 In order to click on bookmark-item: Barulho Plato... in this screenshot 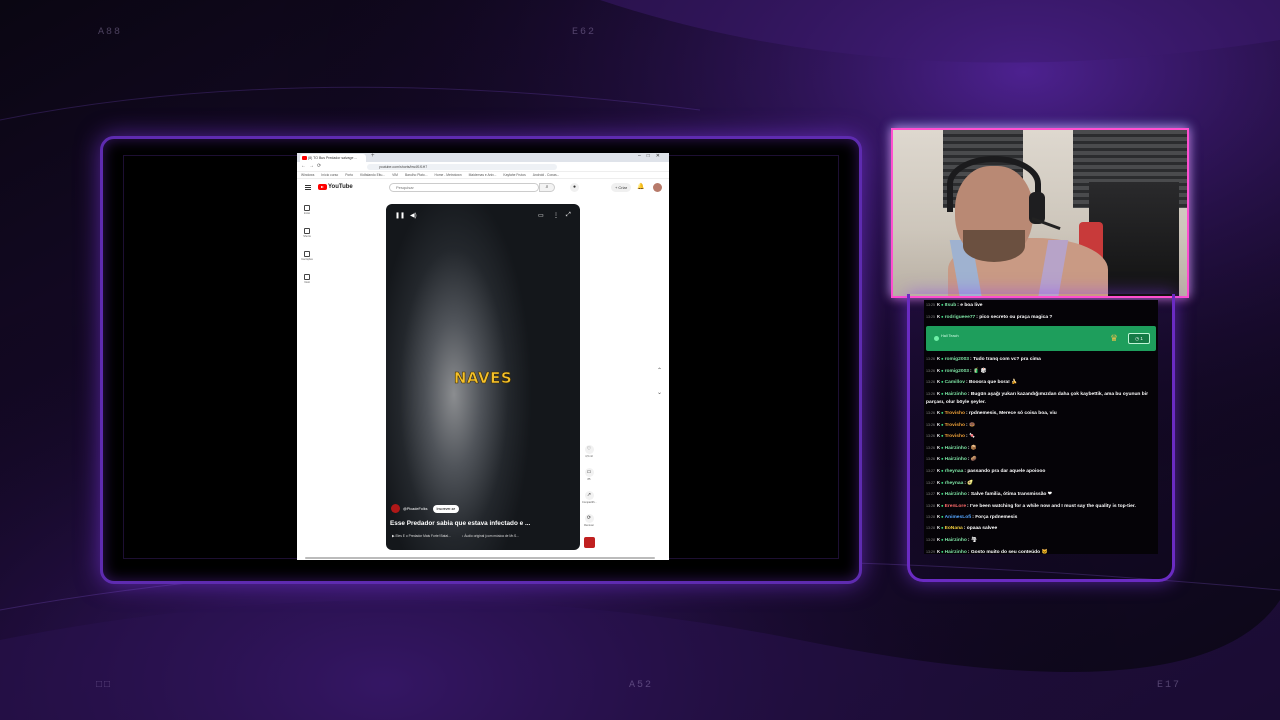, I will do `click(416, 175)`.